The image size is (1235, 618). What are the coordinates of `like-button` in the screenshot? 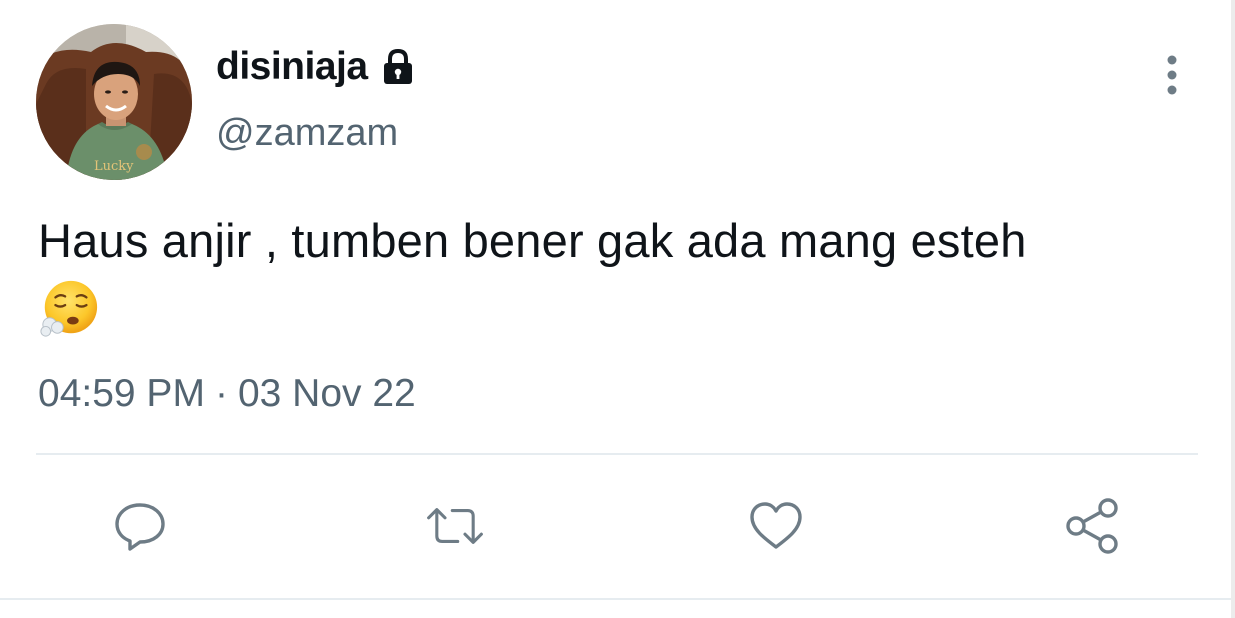 It's located at (776, 526).